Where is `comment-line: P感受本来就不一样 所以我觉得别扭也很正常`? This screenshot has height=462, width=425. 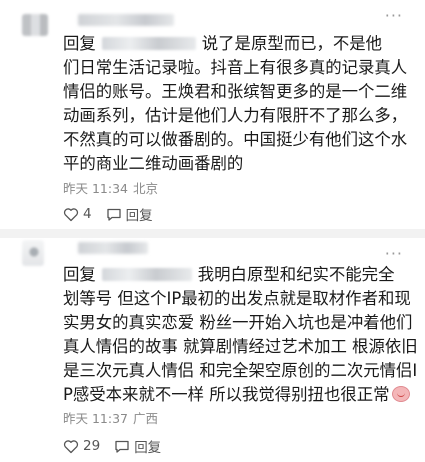 comment-line: P感受本来就不一样 所以我觉得别扭也很正常 is located at coordinates (236, 395).